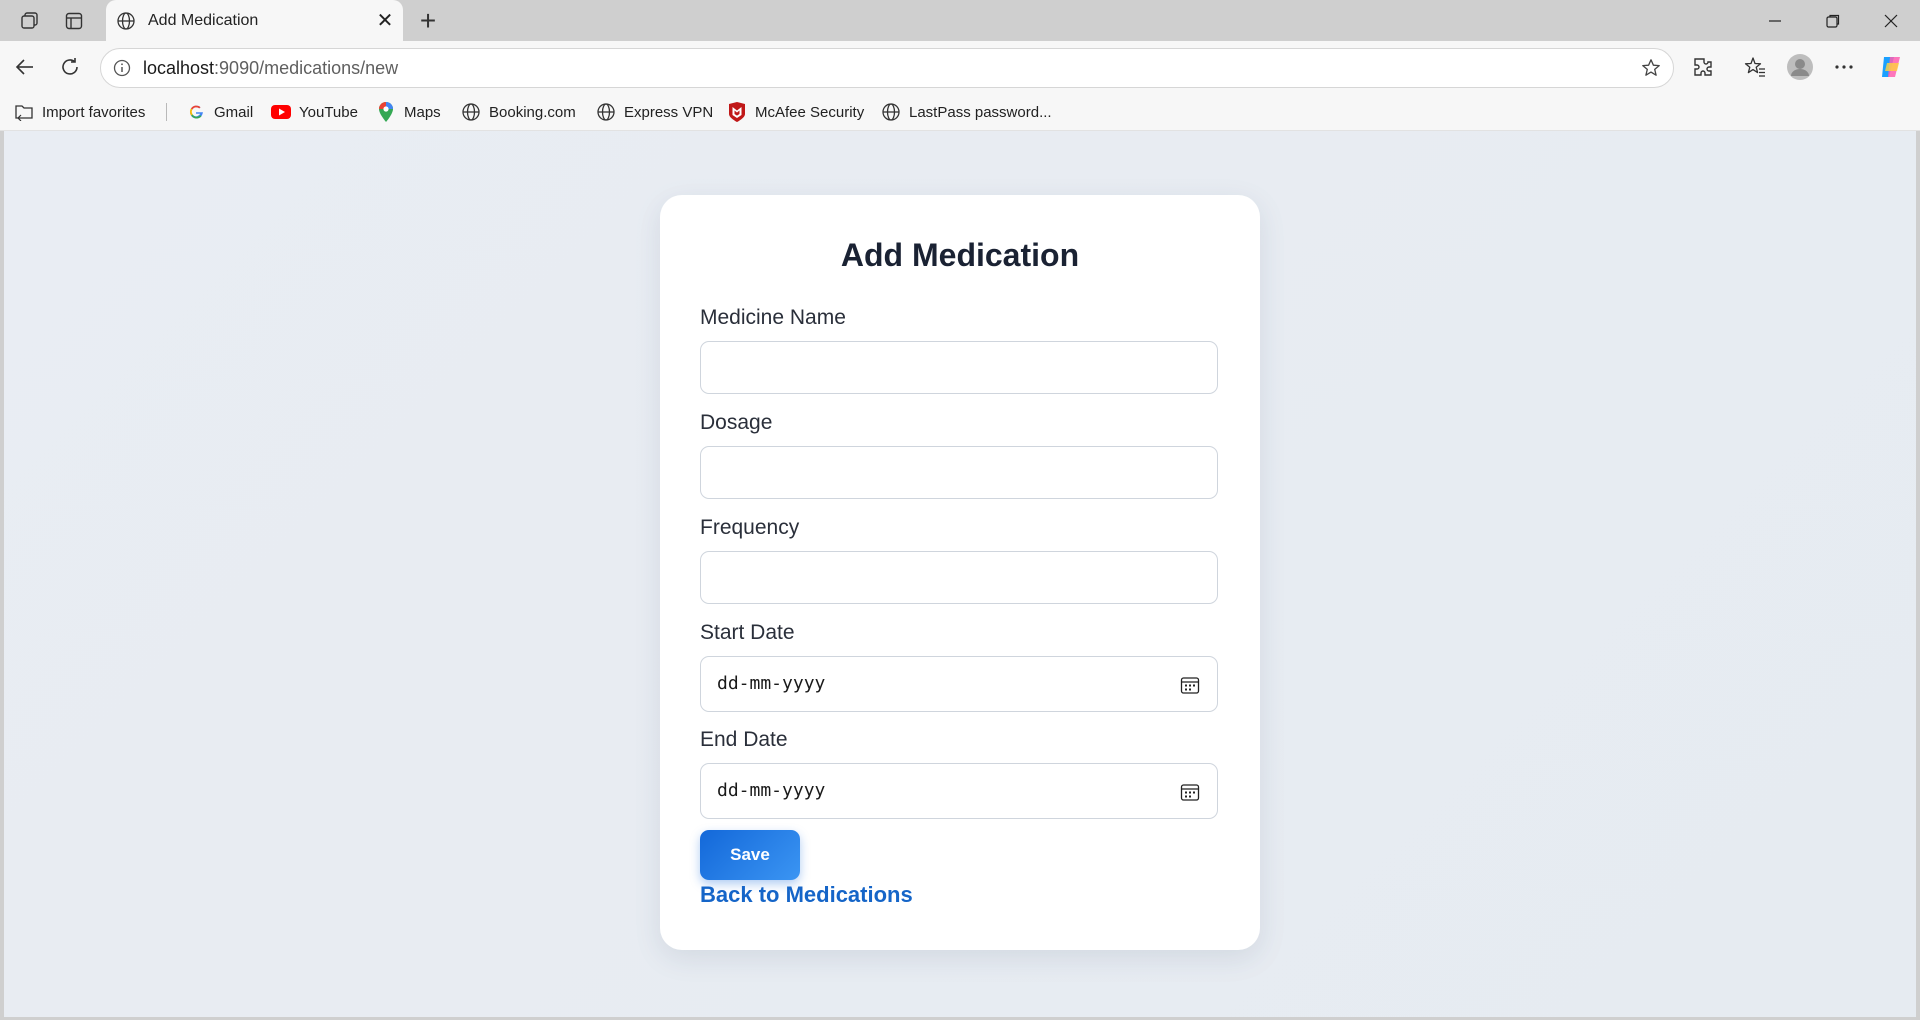 This screenshot has width=1920, height=1020. Describe the element at coordinates (960, 255) in the screenshot. I see `page-title: Add Medication` at that location.